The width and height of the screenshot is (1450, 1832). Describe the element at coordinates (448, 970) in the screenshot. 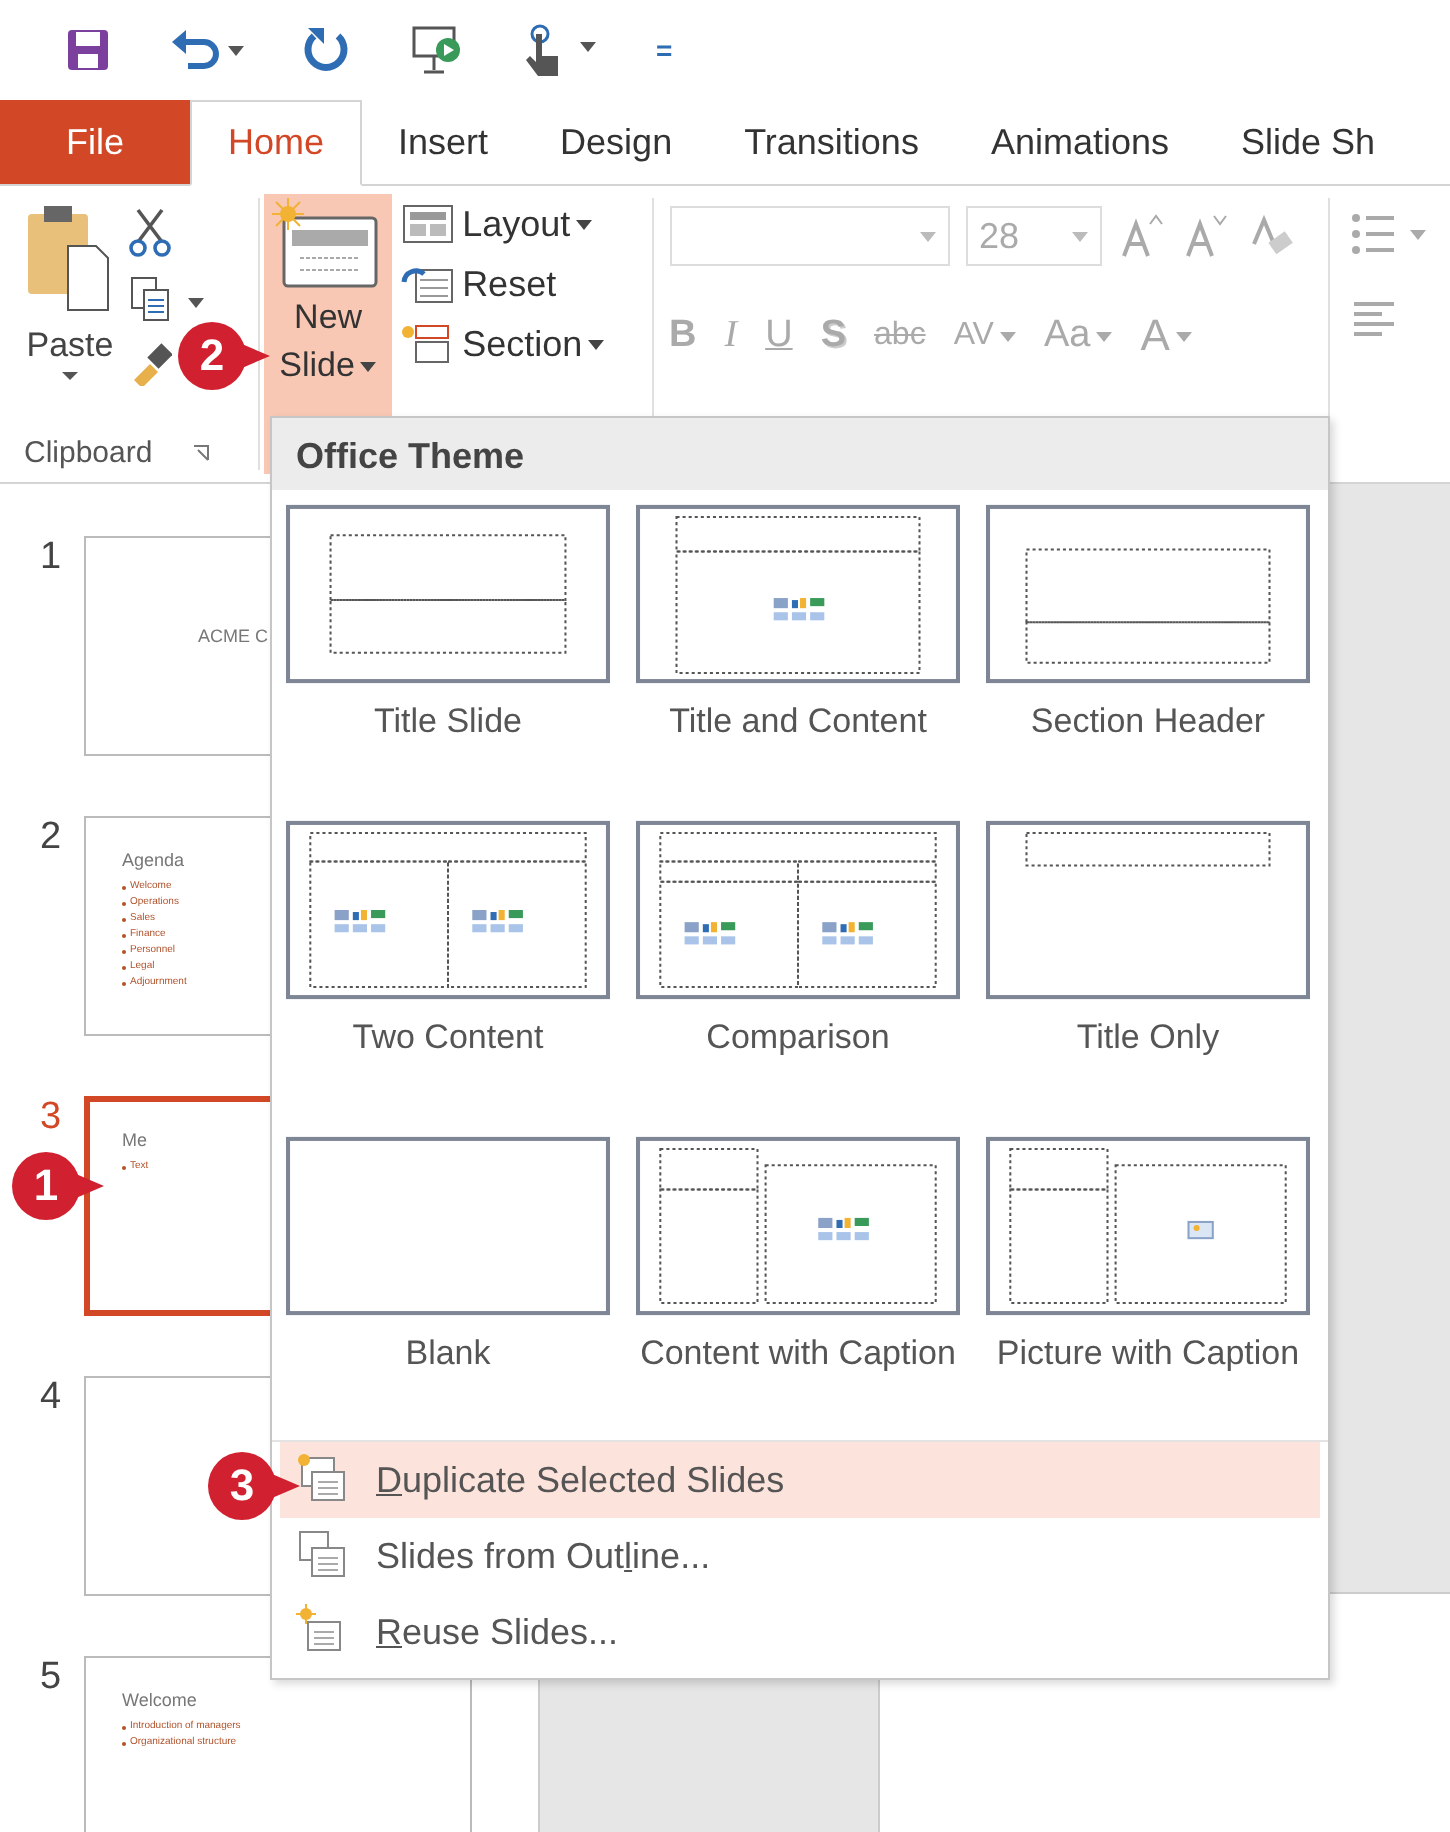

I see `layout-option: Two Content` at that location.